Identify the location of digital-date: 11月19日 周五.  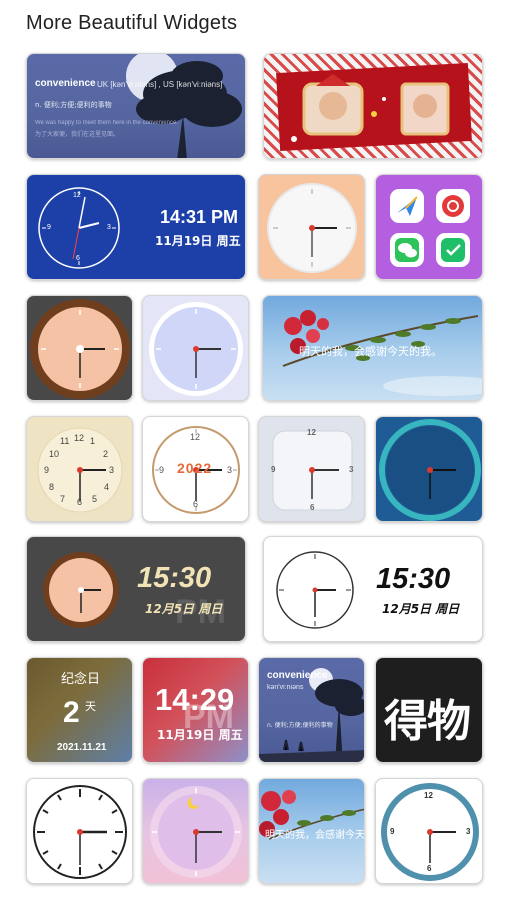
(198, 241).